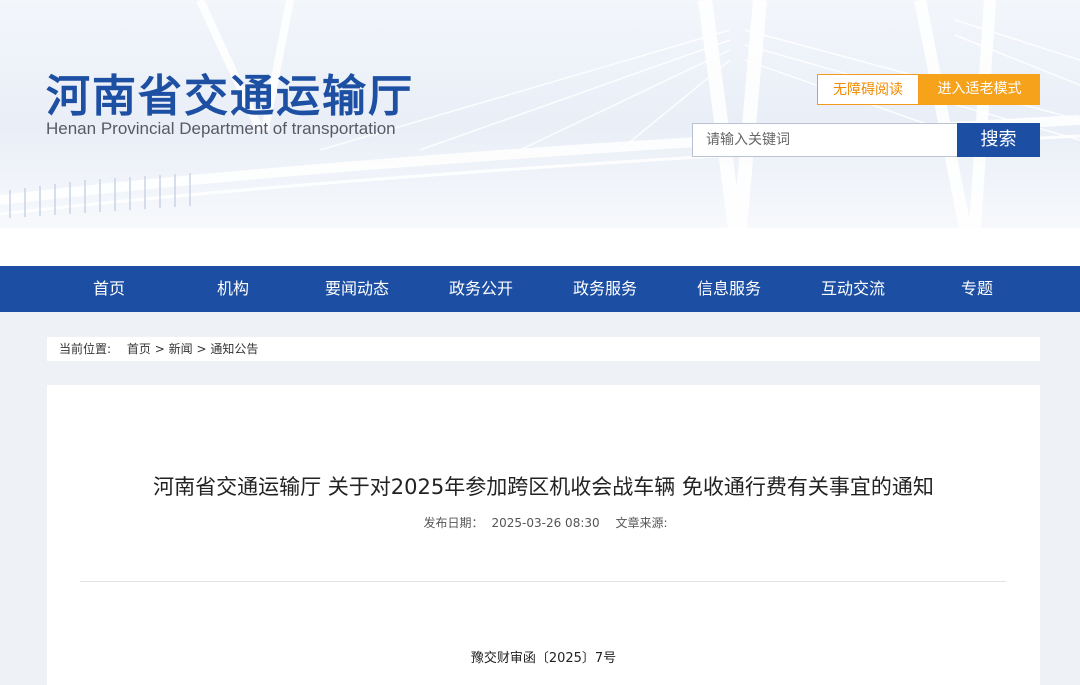  Describe the element at coordinates (540, 247) in the screenshot. I see `header-spacer` at that location.